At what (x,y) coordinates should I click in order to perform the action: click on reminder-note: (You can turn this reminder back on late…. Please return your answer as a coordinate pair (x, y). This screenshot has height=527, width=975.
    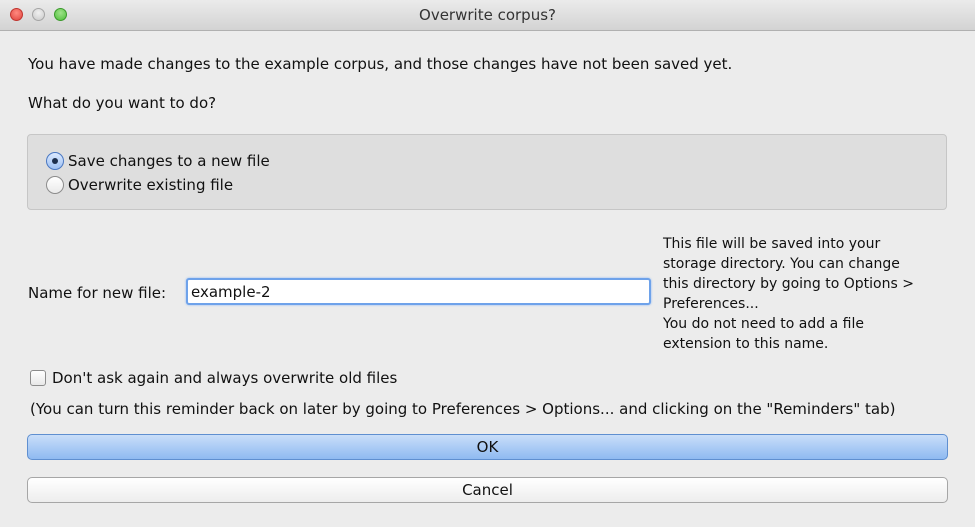
    Looking at the image, I should click on (463, 409).